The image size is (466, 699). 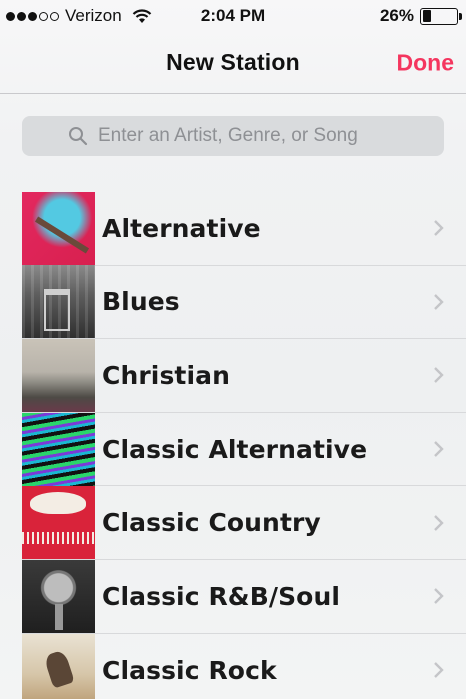 I want to click on status-bar: Verizon 2:04 PM 26%, so click(x=233, y=16).